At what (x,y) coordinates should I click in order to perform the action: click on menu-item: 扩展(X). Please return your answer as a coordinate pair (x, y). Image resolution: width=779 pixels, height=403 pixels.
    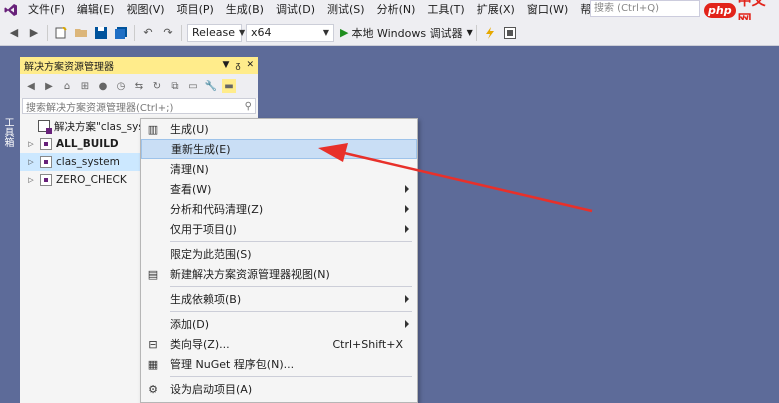
    Looking at the image, I should click on (496, 10).